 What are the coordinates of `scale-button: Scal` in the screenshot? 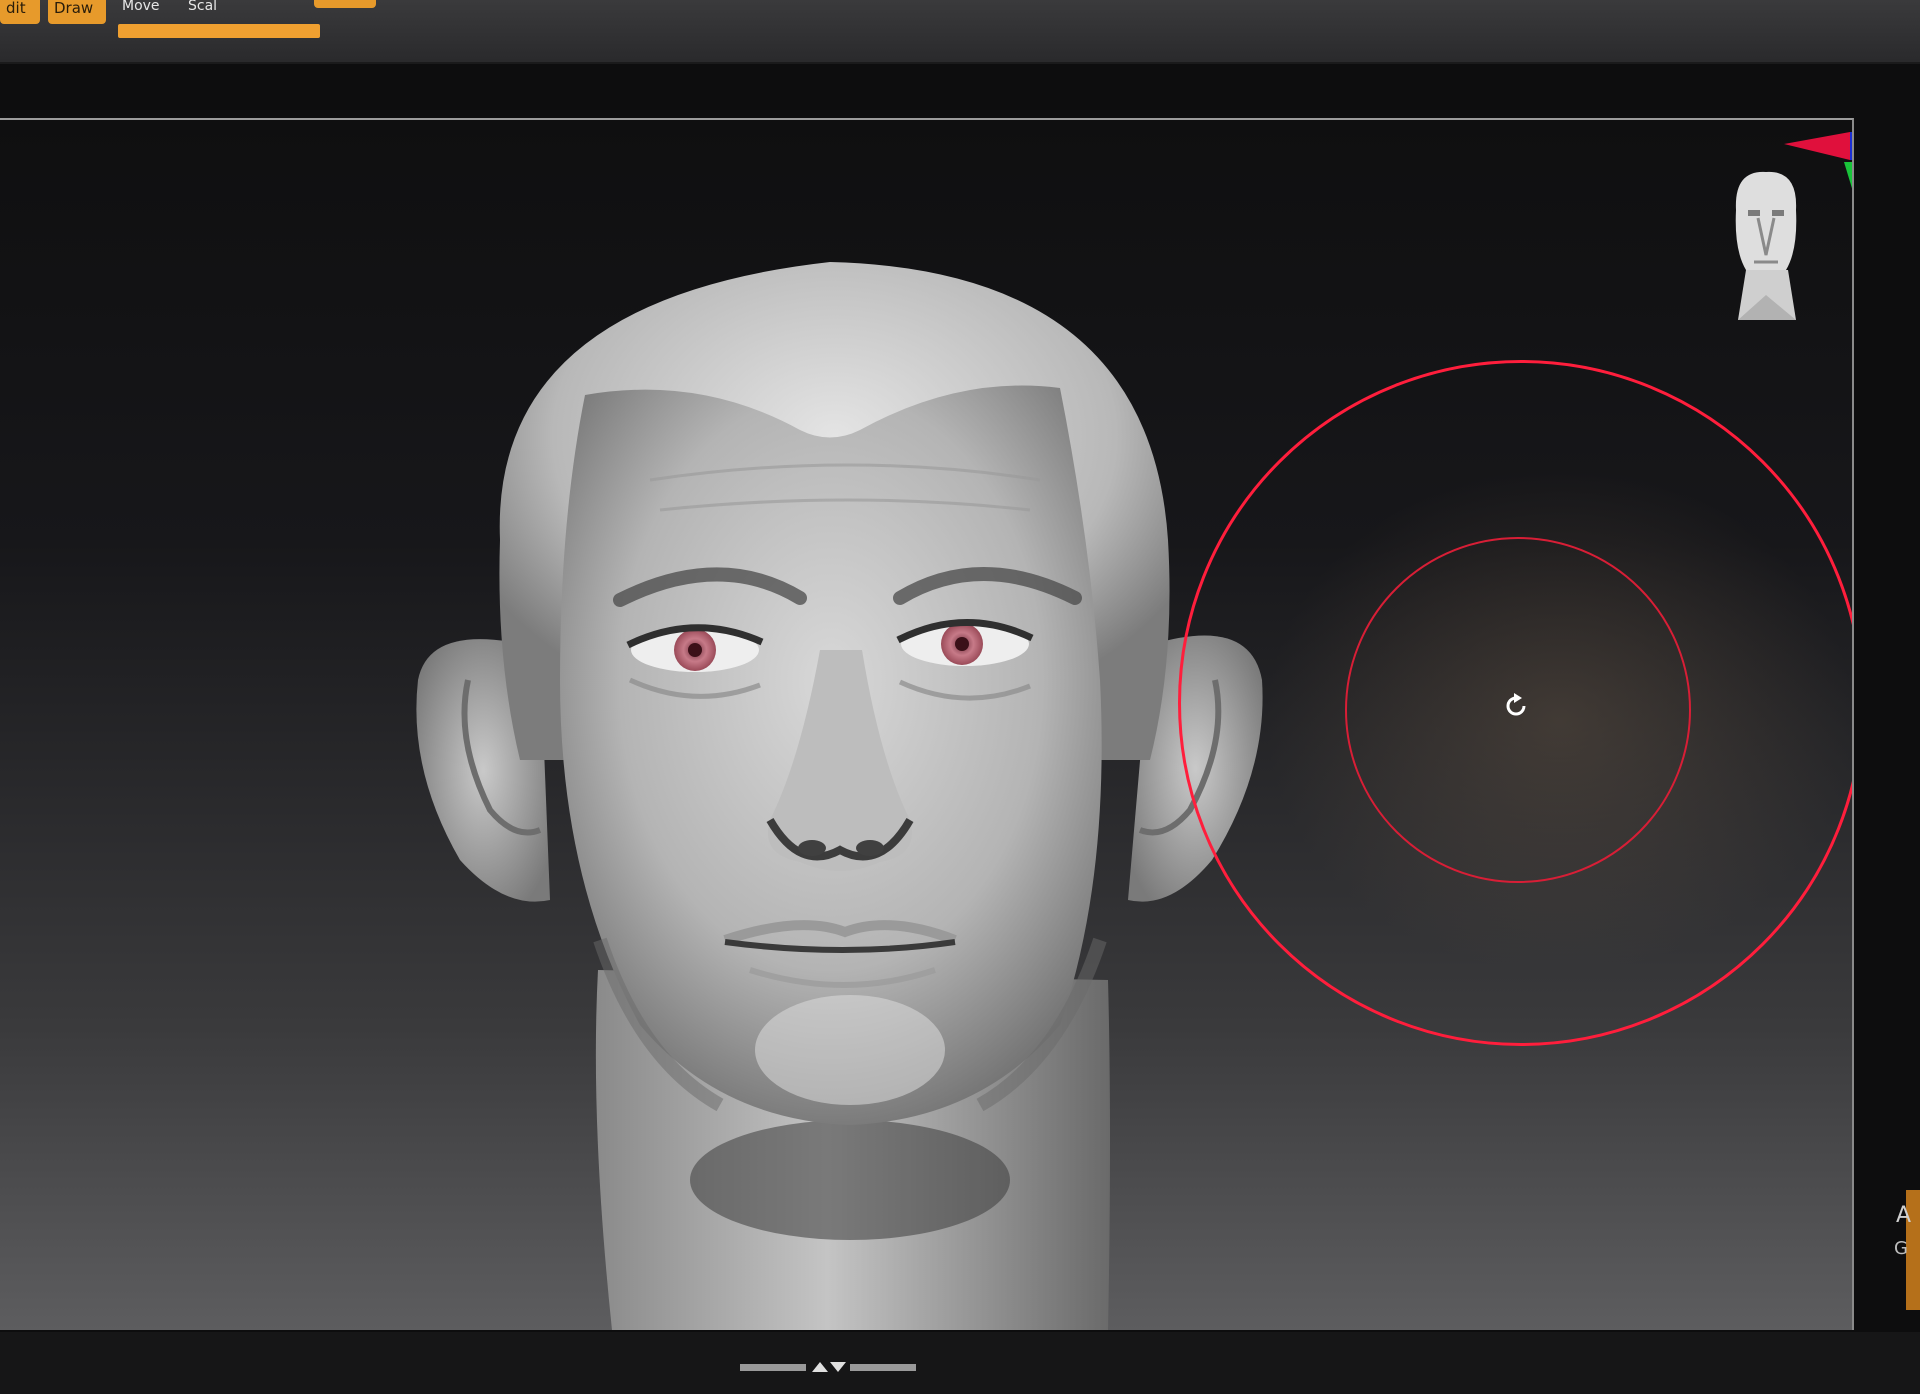 It's located at (202, 6).